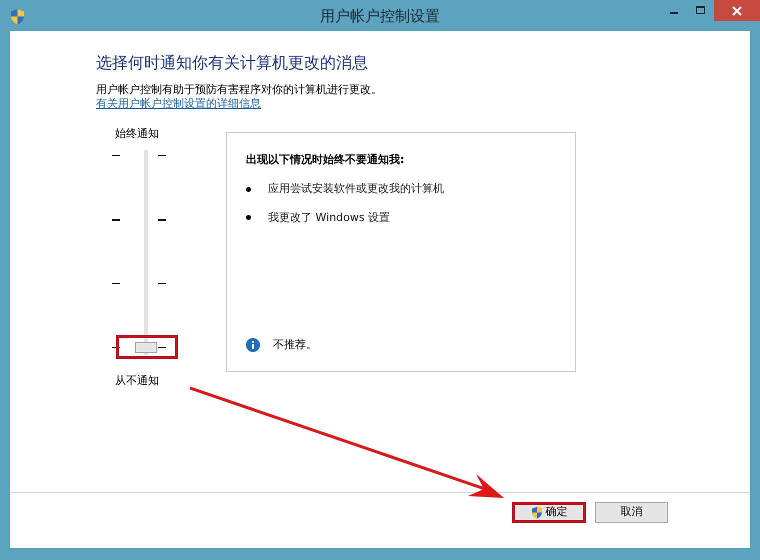 The image size is (760, 560). Describe the element at coordinates (356, 189) in the screenshot. I see `bullet-text: 应用尝试安装软件或更改我的计算机` at that location.